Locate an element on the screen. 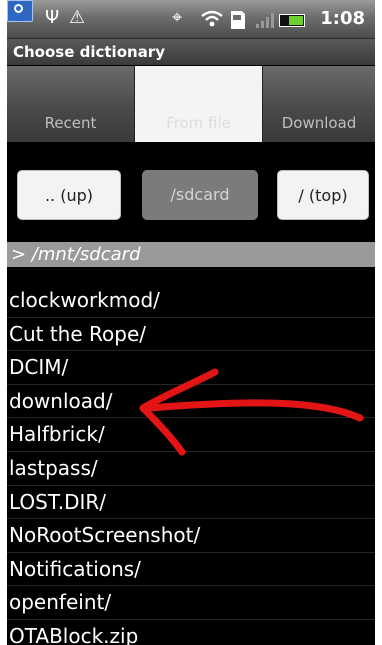 This screenshot has width=382, height=645. top-button: / (top) is located at coordinates (323, 195).